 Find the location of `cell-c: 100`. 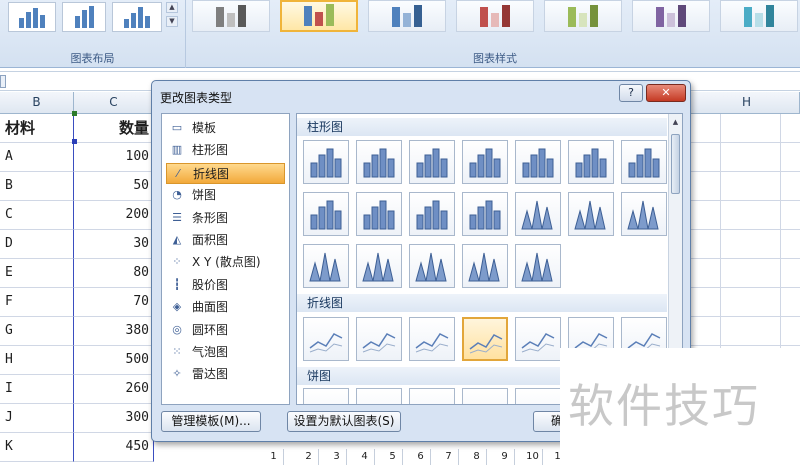

cell-c: 100 is located at coordinates (114, 157).